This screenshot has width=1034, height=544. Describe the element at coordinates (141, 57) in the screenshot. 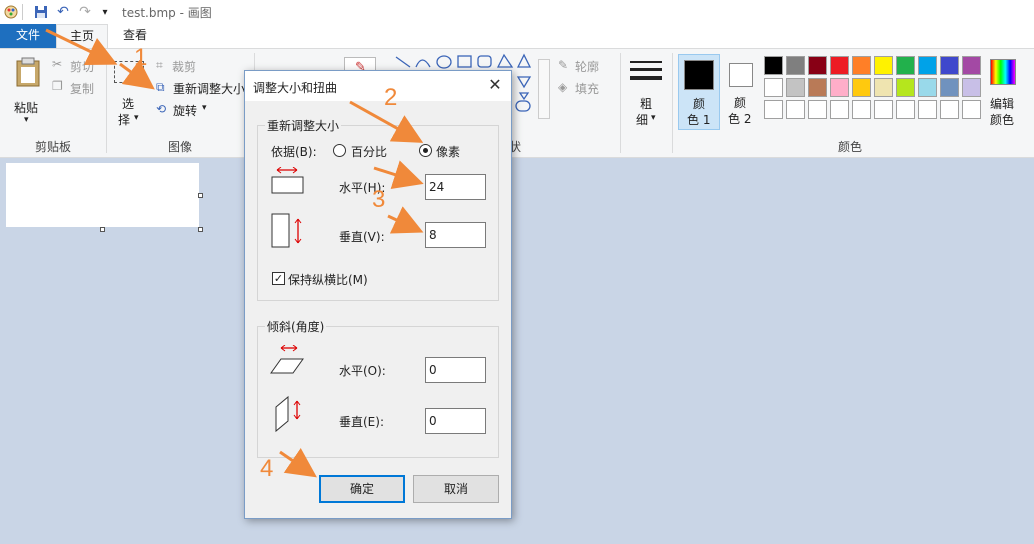

I see `annotation-number-1: 1` at that location.